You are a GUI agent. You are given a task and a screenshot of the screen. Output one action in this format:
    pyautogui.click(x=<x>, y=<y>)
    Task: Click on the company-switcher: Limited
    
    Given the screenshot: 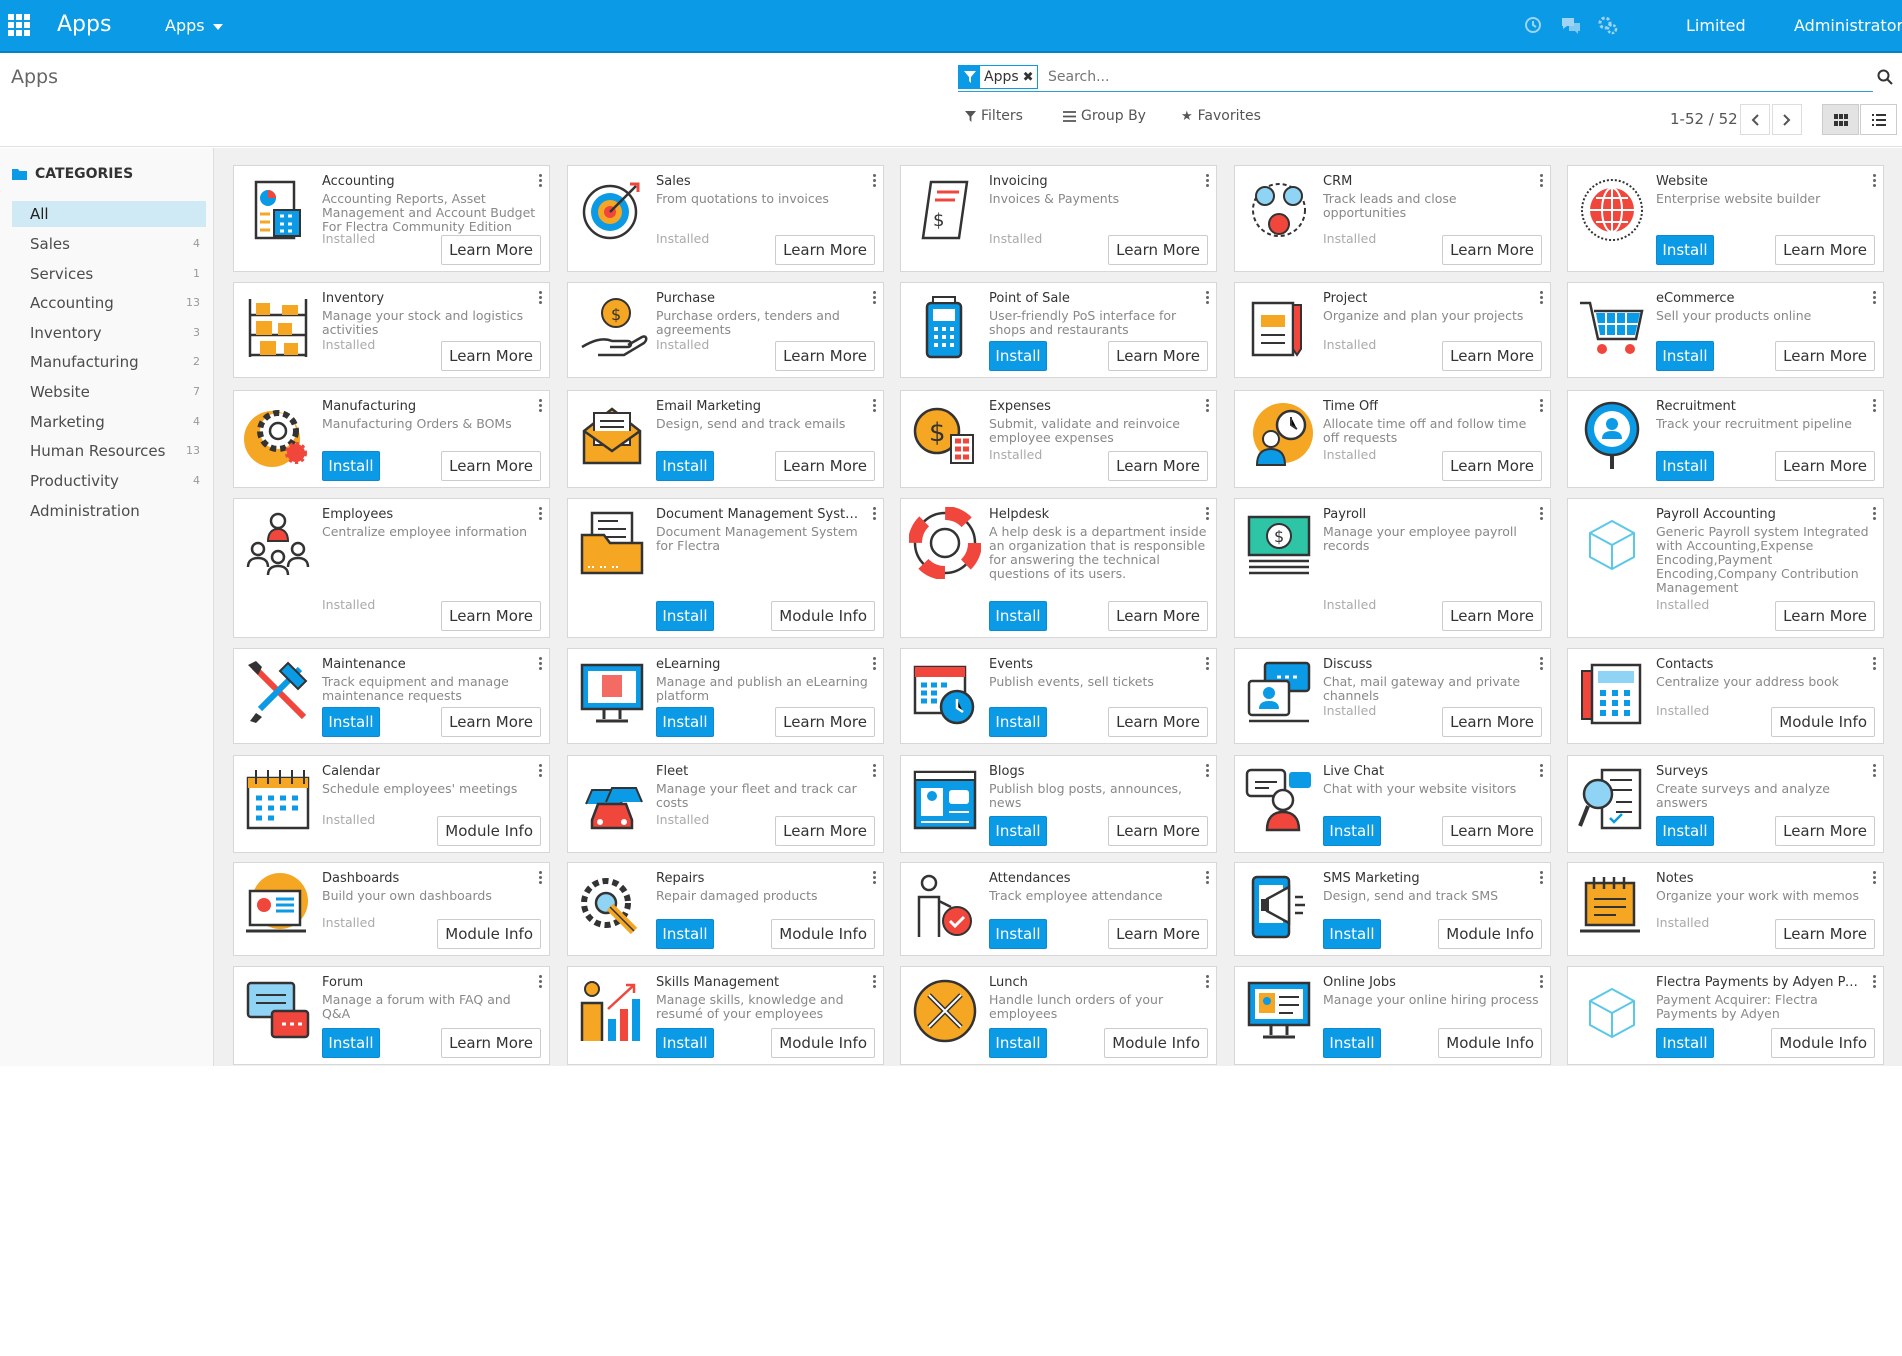 What is the action you would take?
    pyautogui.click(x=1716, y=25)
    